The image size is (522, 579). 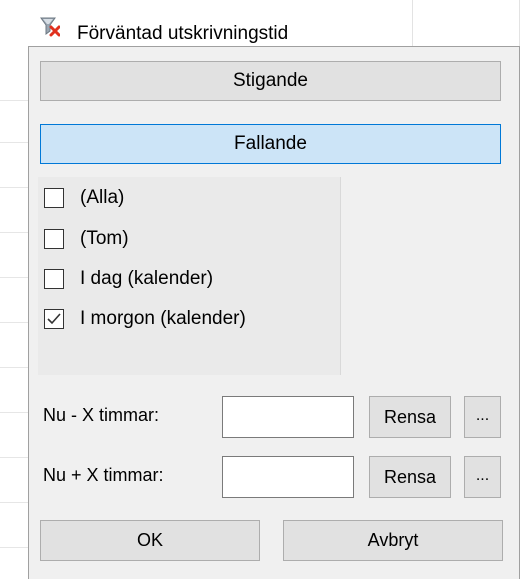 What do you see at coordinates (270, 144) in the screenshot?
I see `sort-descending-button: Fallande` at bounding box center [270, 144].